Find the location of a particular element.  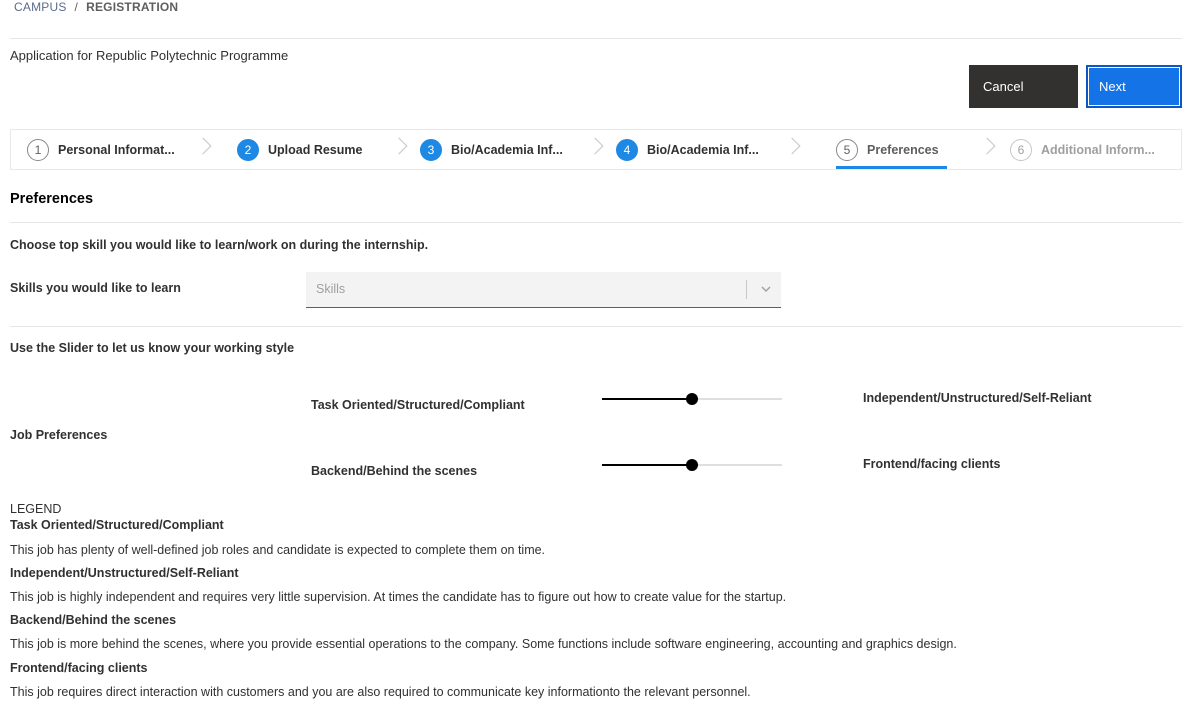

step-number: 4 is located at coordinates (627, 149).